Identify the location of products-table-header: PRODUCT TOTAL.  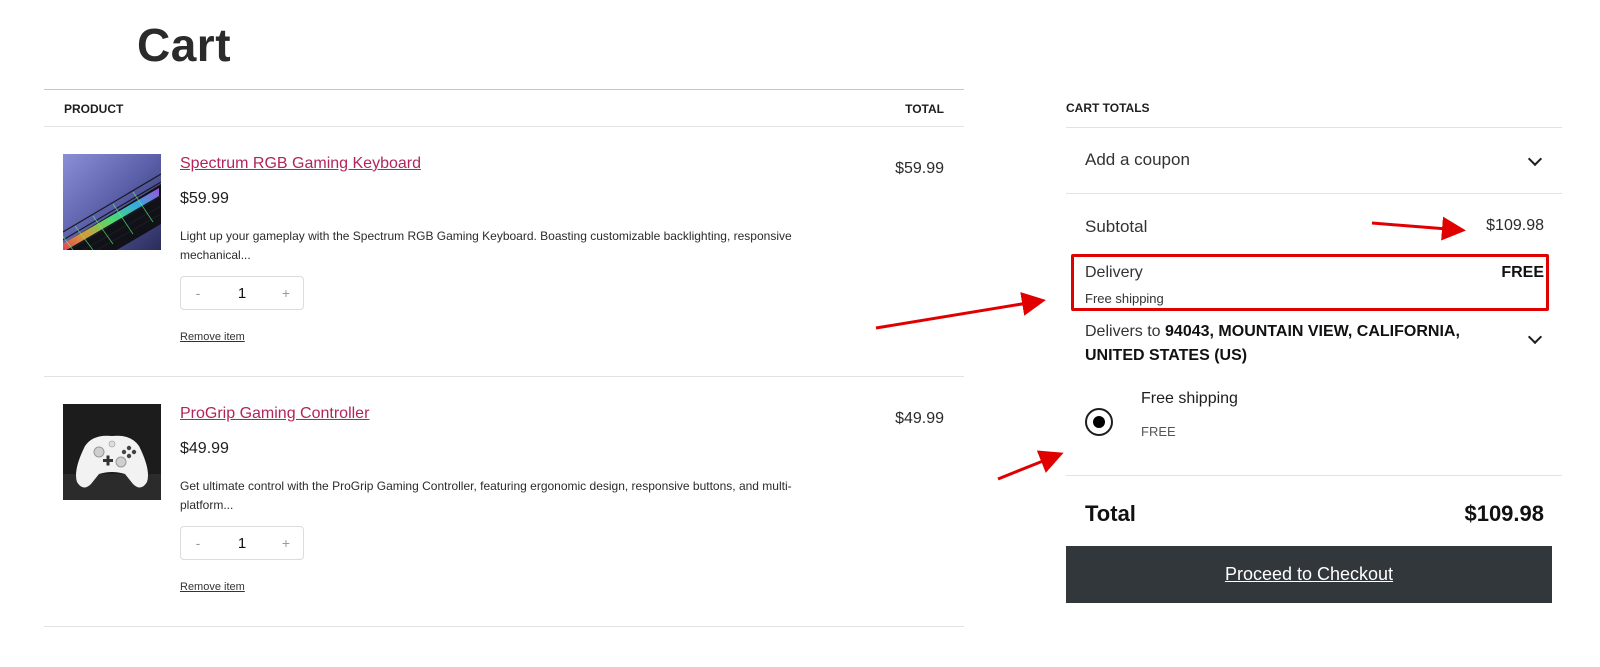
(504, 108).